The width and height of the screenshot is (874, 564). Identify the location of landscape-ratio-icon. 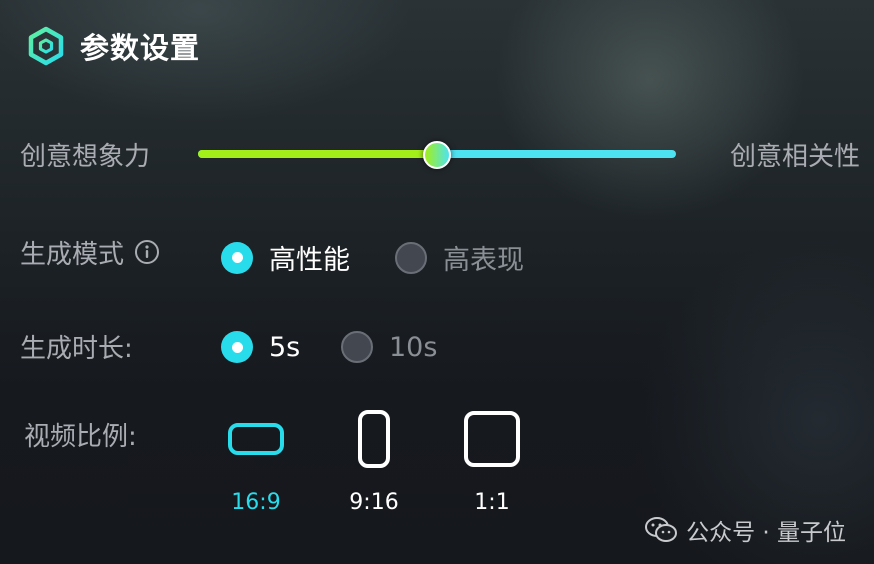
(256, 439).